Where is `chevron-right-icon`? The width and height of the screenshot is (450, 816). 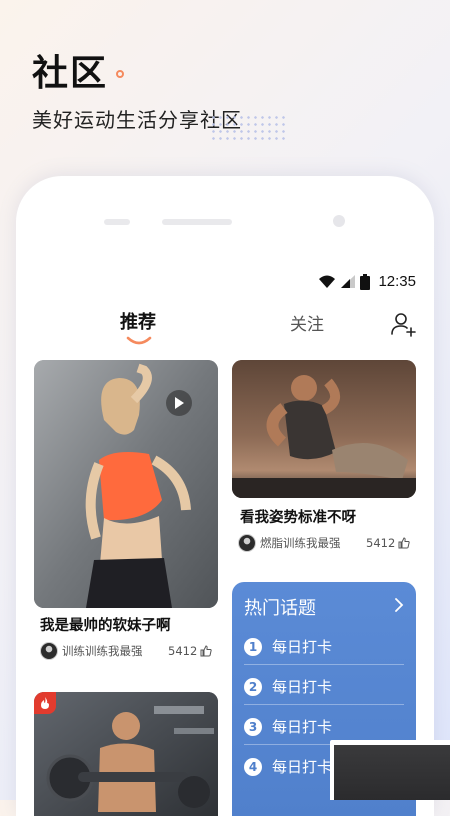 chevron-right-icon is located at coordinates (399, 605).